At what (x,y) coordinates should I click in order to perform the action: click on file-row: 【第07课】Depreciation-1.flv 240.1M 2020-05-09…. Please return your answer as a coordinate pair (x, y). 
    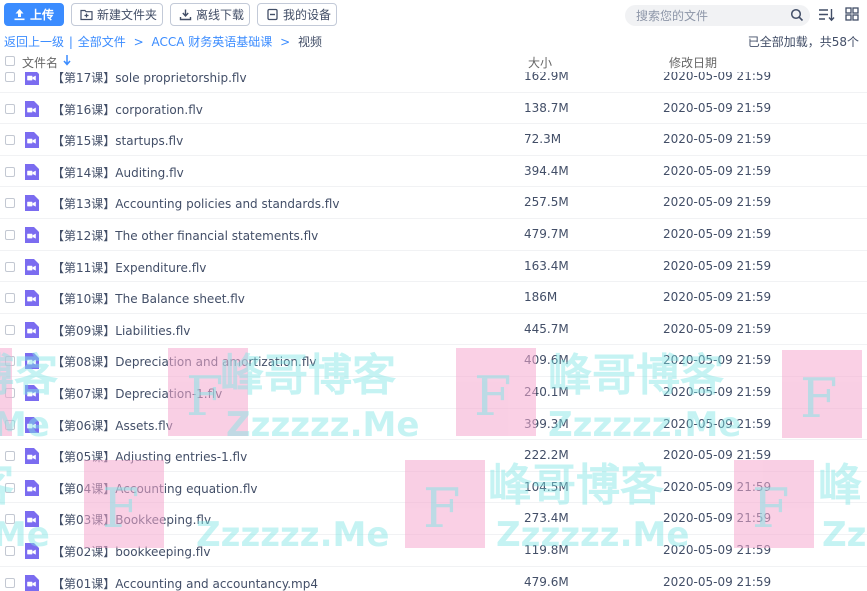
    Looking at the image, I should click on (433, 393).